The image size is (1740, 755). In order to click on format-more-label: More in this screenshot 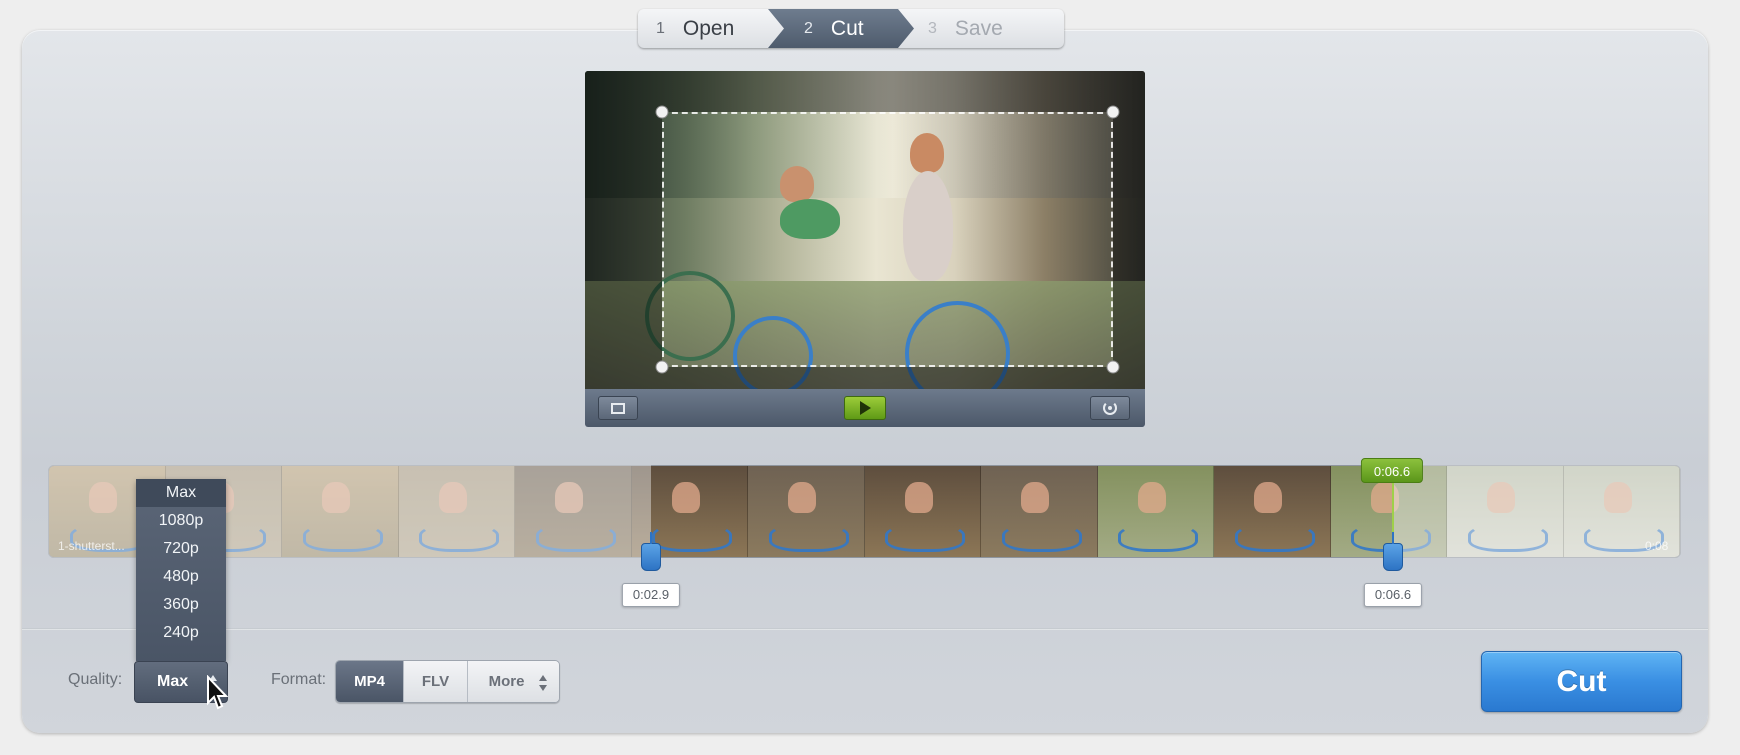, I will do `click(506, 681)`.